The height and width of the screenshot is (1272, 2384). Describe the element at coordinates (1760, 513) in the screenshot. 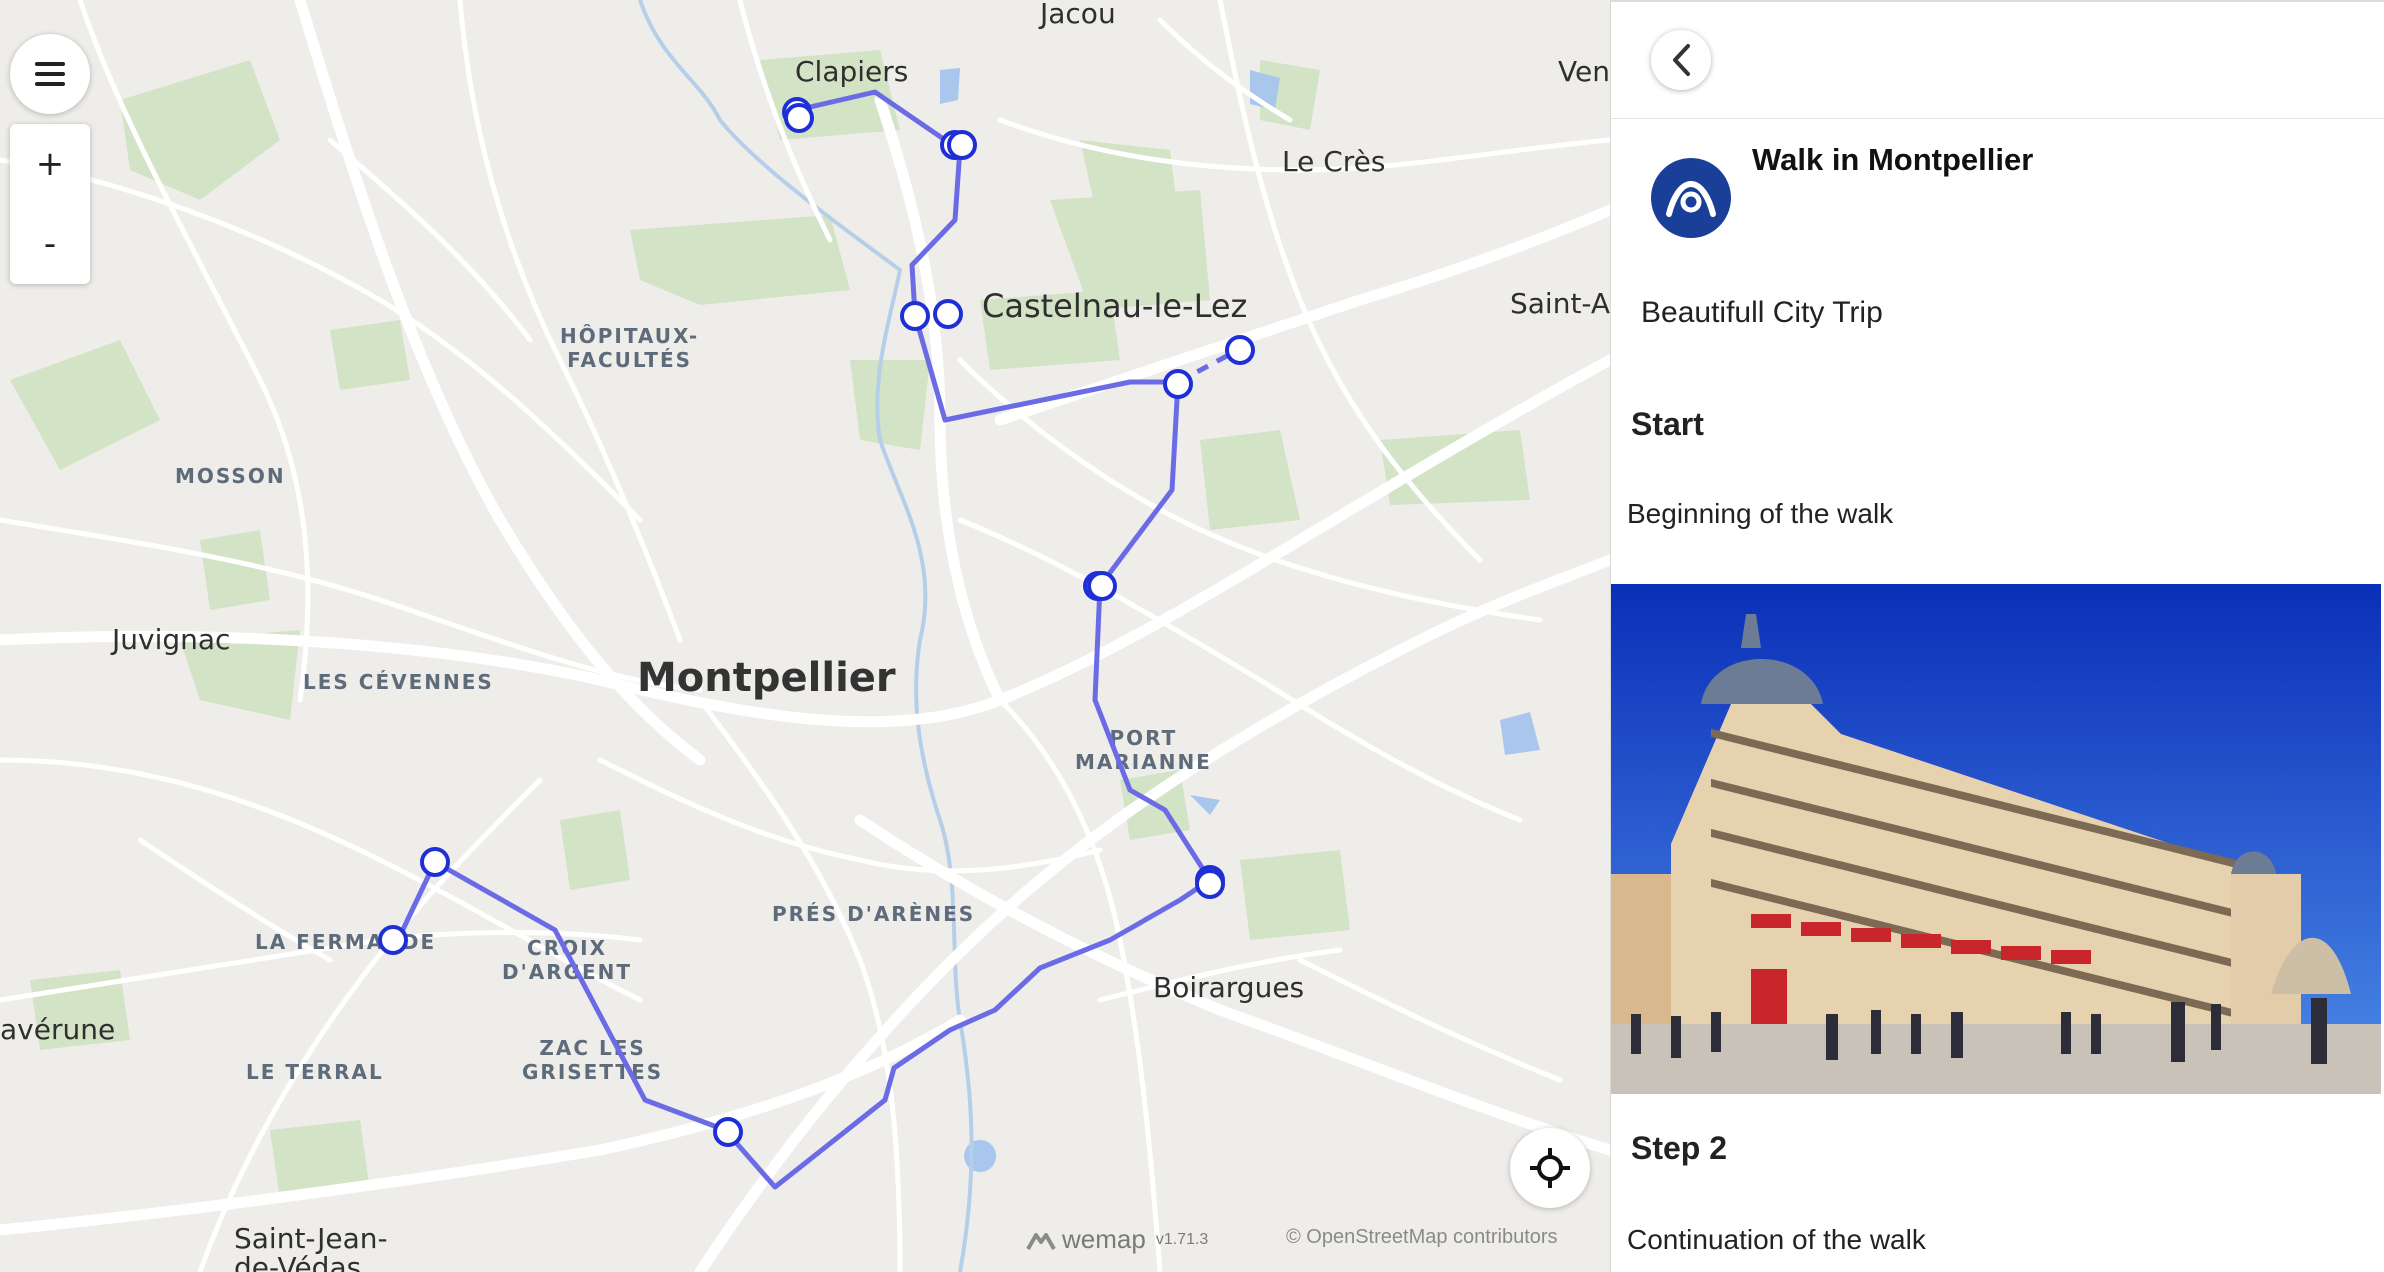

I see `step-text: Beginning of the walk` at that location.